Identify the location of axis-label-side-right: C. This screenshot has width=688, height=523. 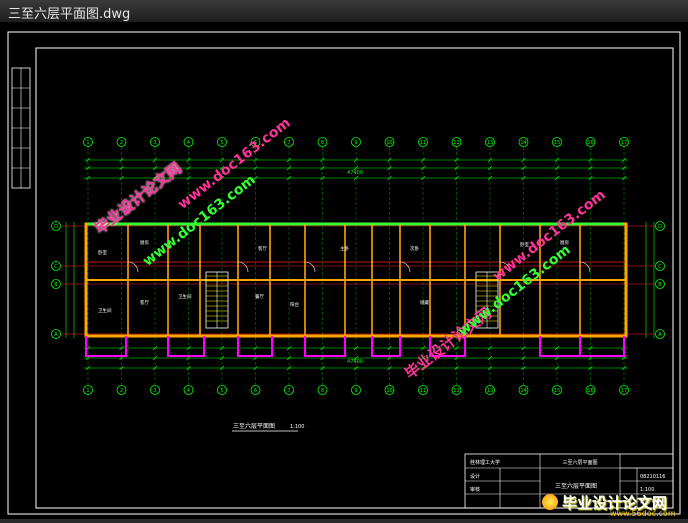
(660, 267).